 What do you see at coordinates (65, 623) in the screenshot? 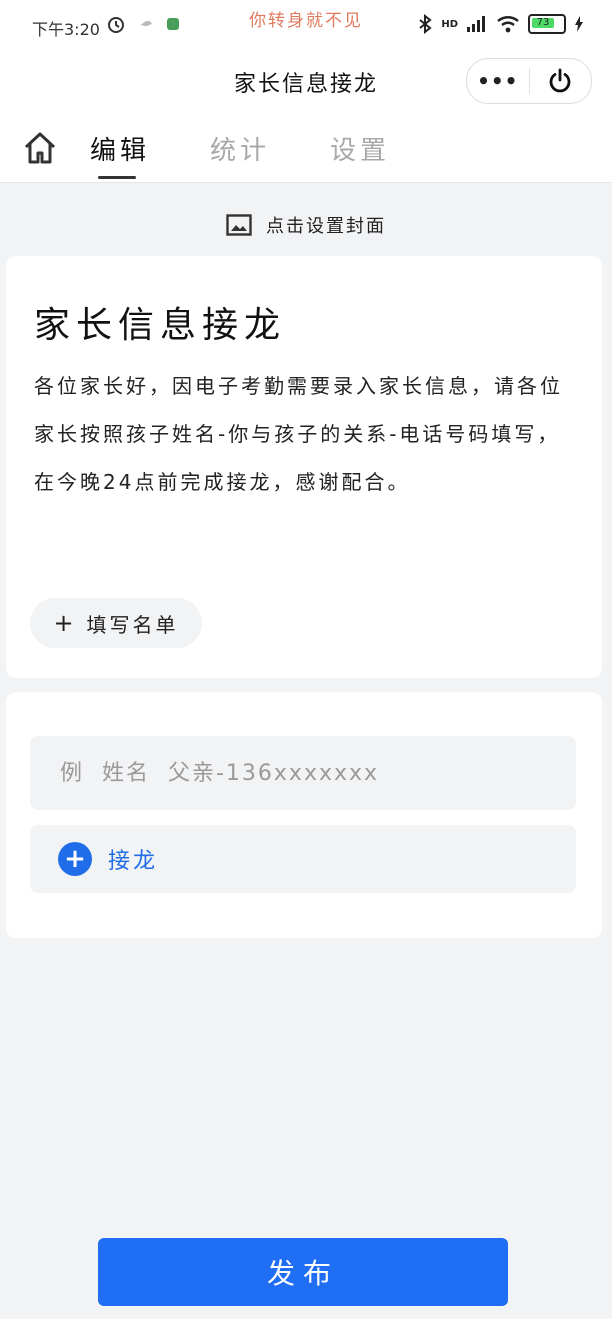
I see `plus-icon: +` at bounding box center [65, 623].